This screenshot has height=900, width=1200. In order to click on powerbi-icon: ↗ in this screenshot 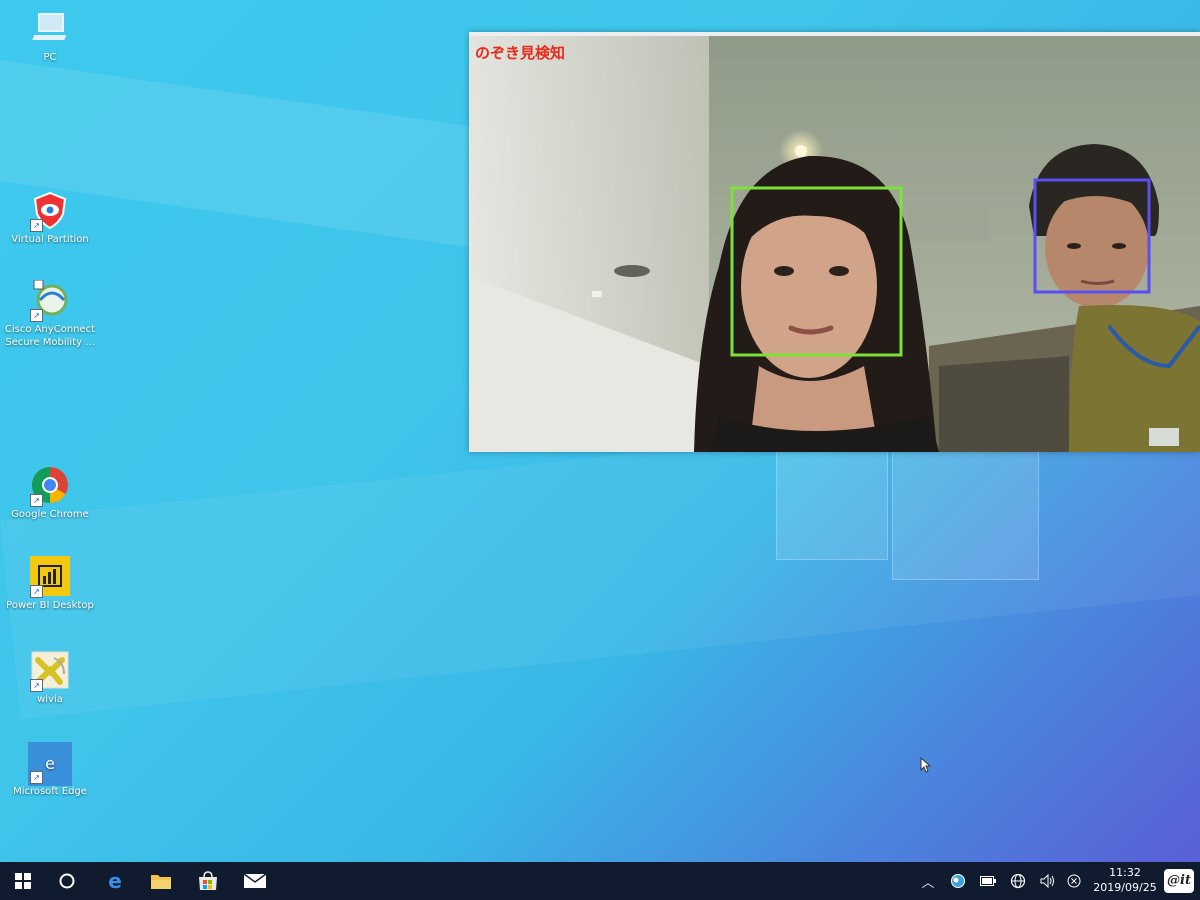, I will do `click(50, 577)`.